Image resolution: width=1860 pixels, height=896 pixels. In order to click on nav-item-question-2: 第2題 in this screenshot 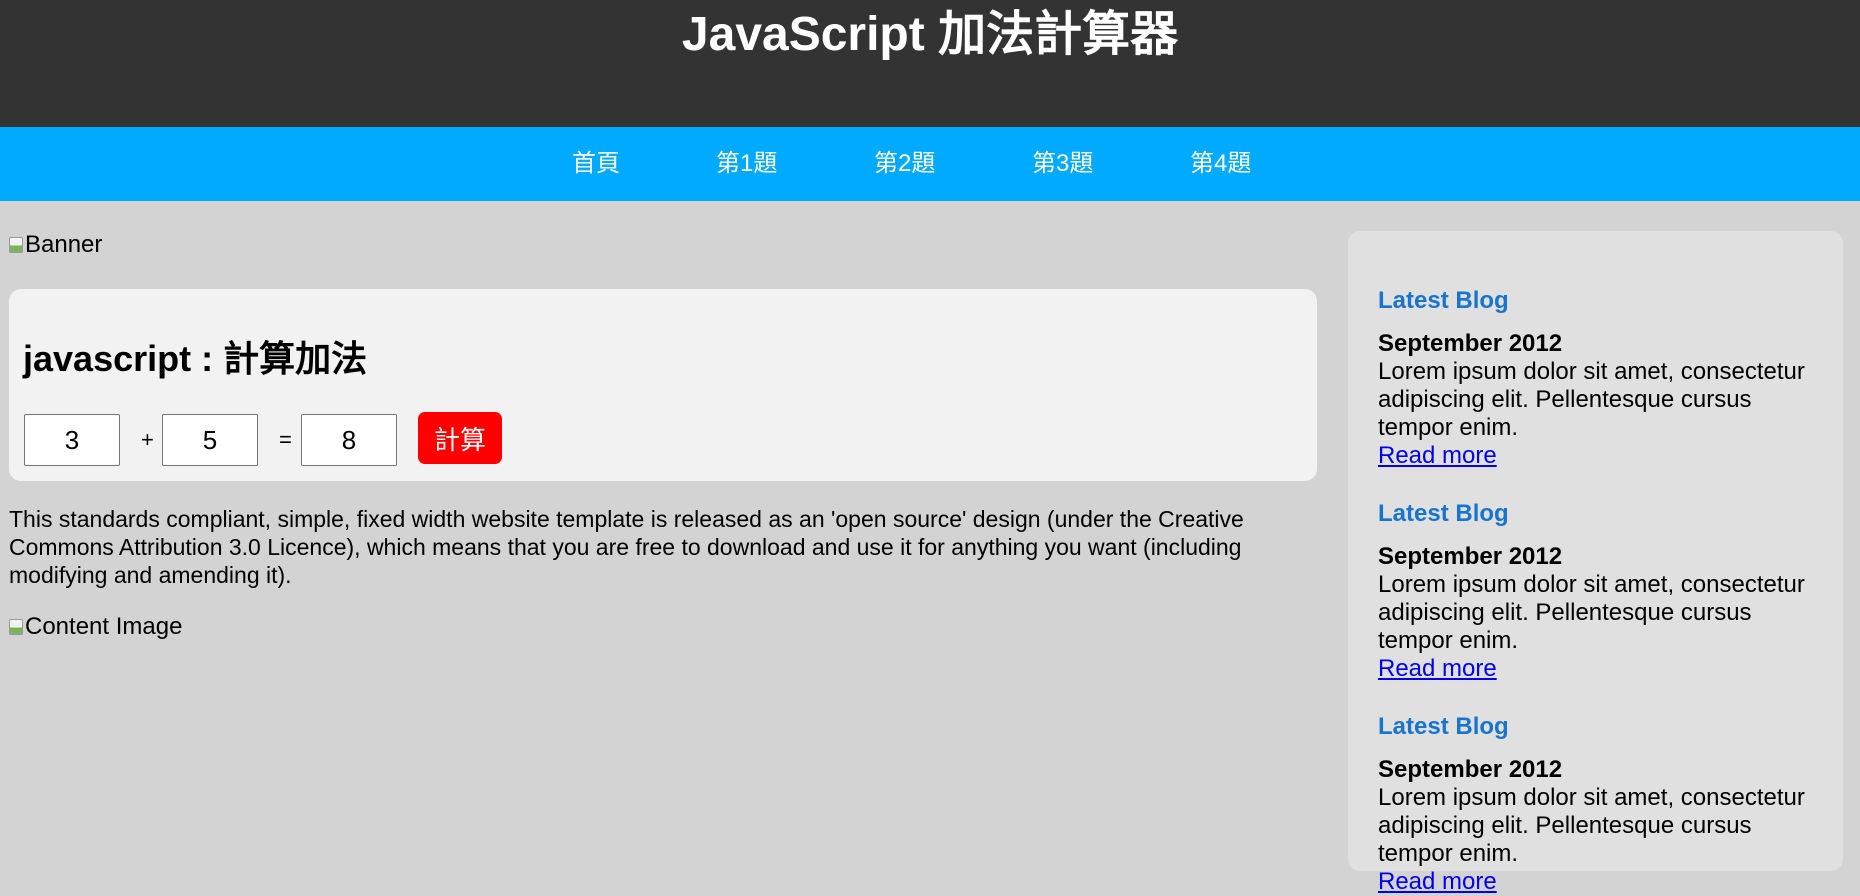, I will do `click(904, 164)`.